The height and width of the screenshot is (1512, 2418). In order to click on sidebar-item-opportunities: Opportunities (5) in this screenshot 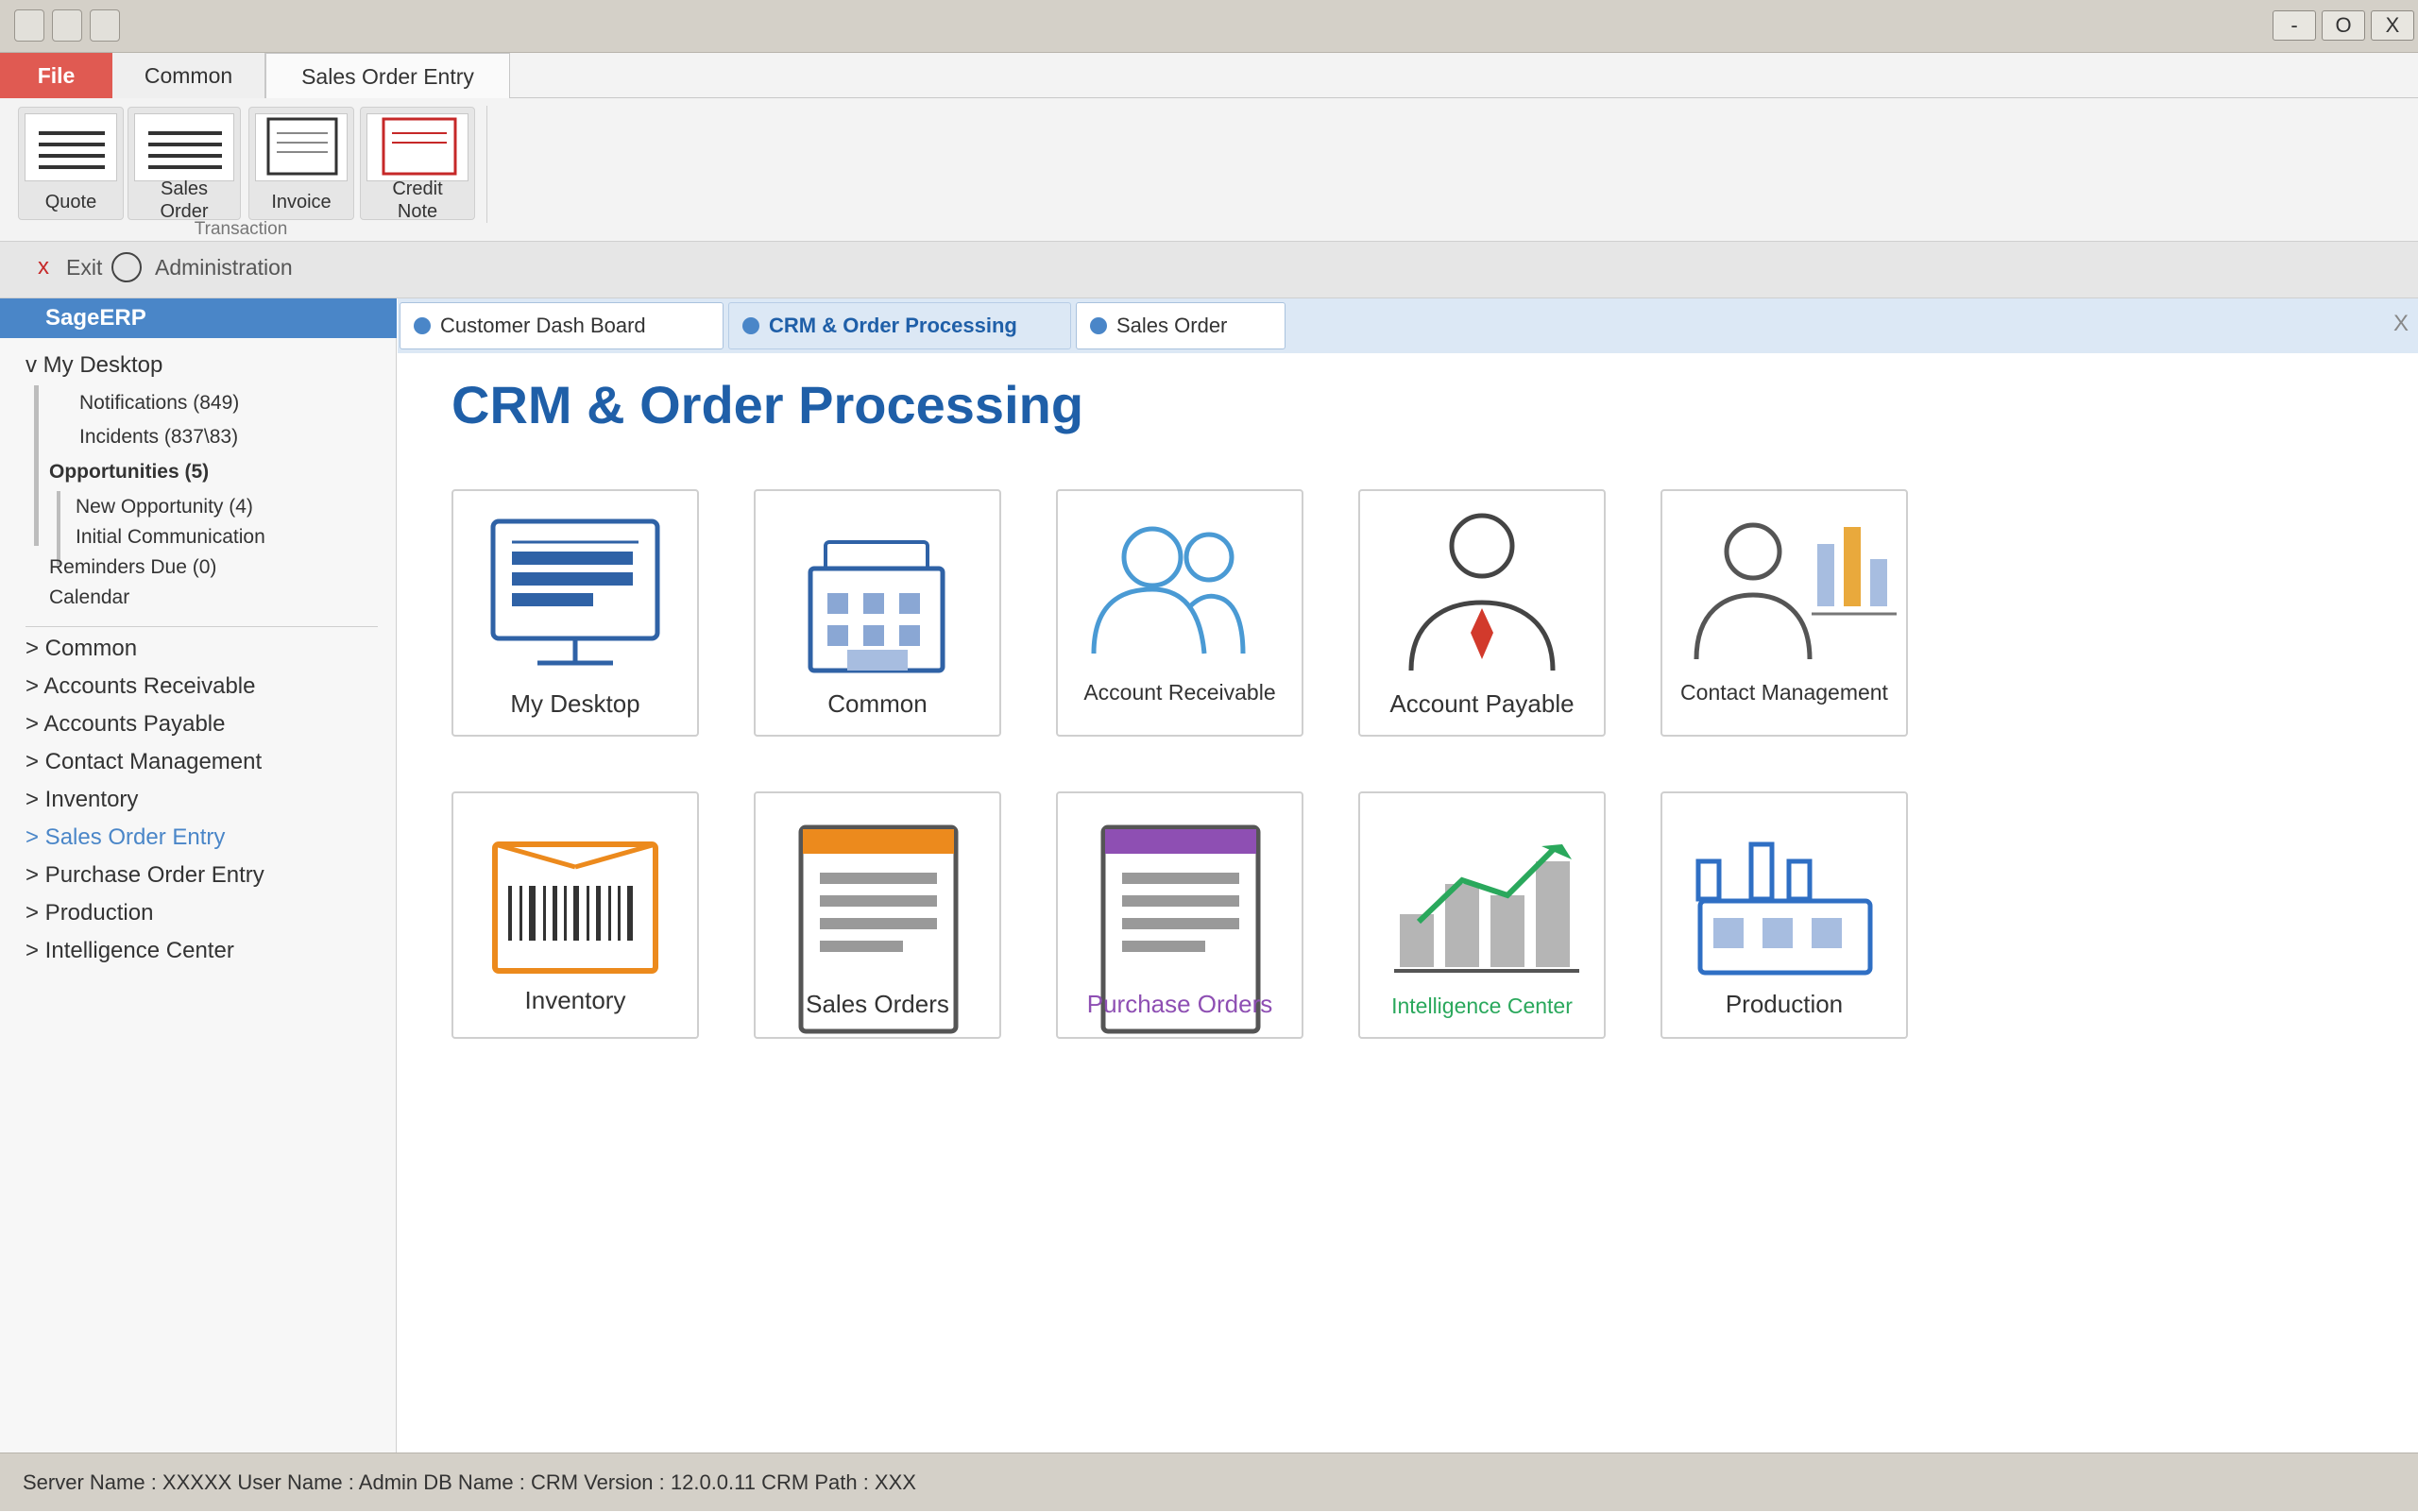, I will do `click(129, 473)`.